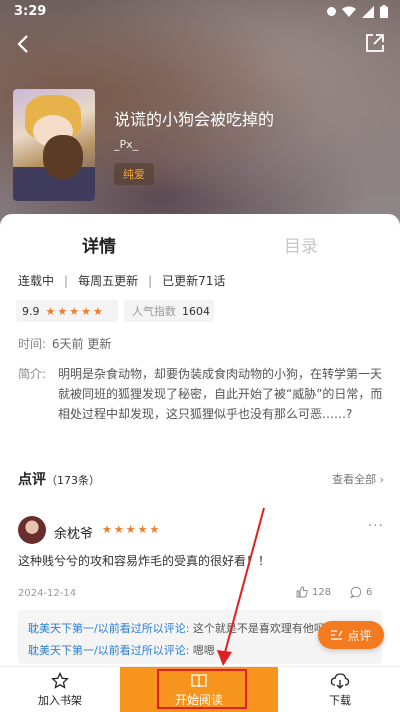  I want to click on comment-text: 这种贱兮兮的攻和容易炸毛的受真的很好看！！, so click(144, 561).